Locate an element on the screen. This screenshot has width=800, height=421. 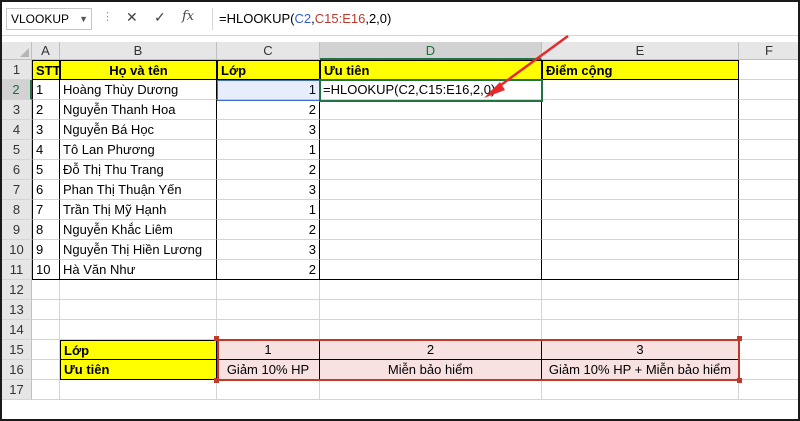
row-header-8: 8 is located at coordinates (17, 210).